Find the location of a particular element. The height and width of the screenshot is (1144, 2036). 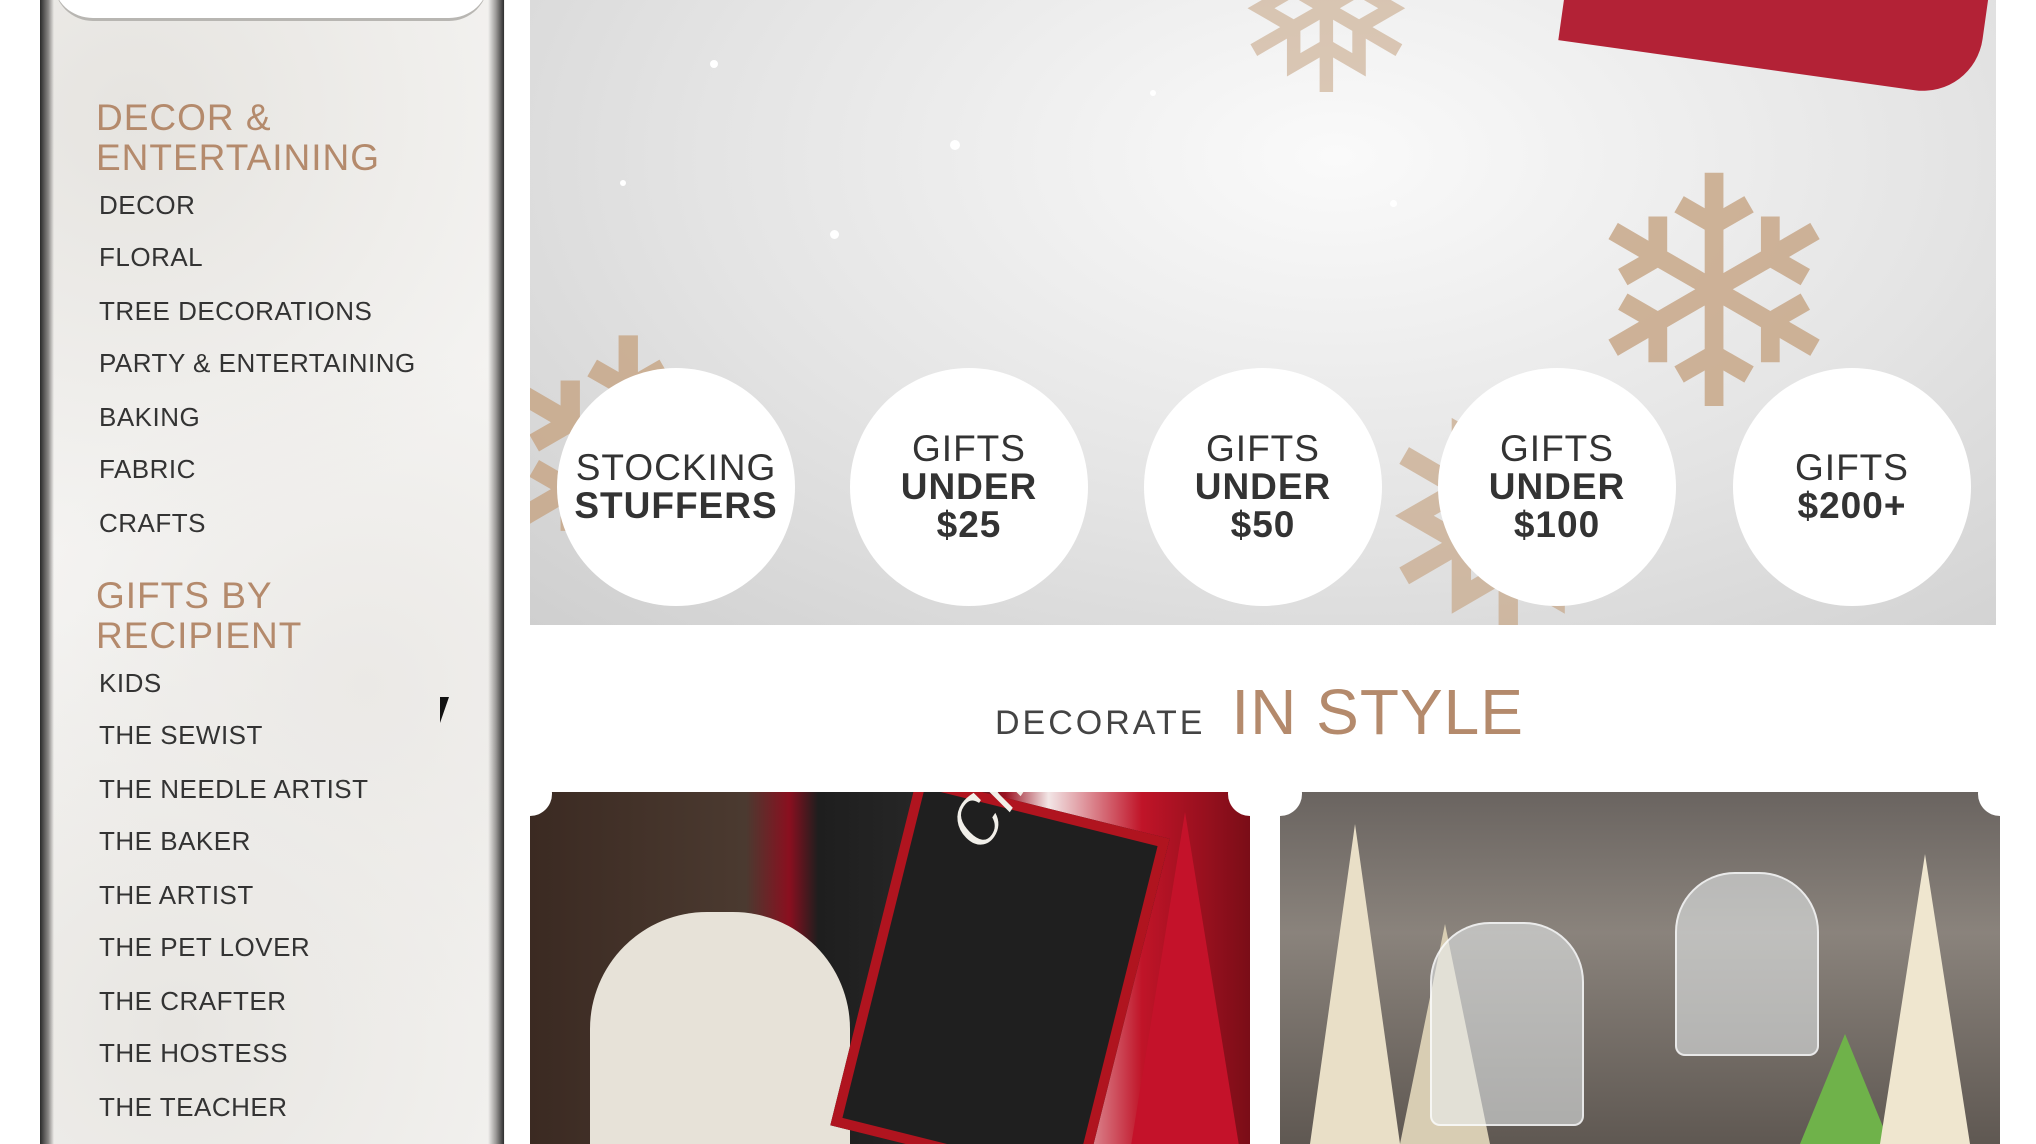

sidebar-top-arch is located at coordinates (271, 10).